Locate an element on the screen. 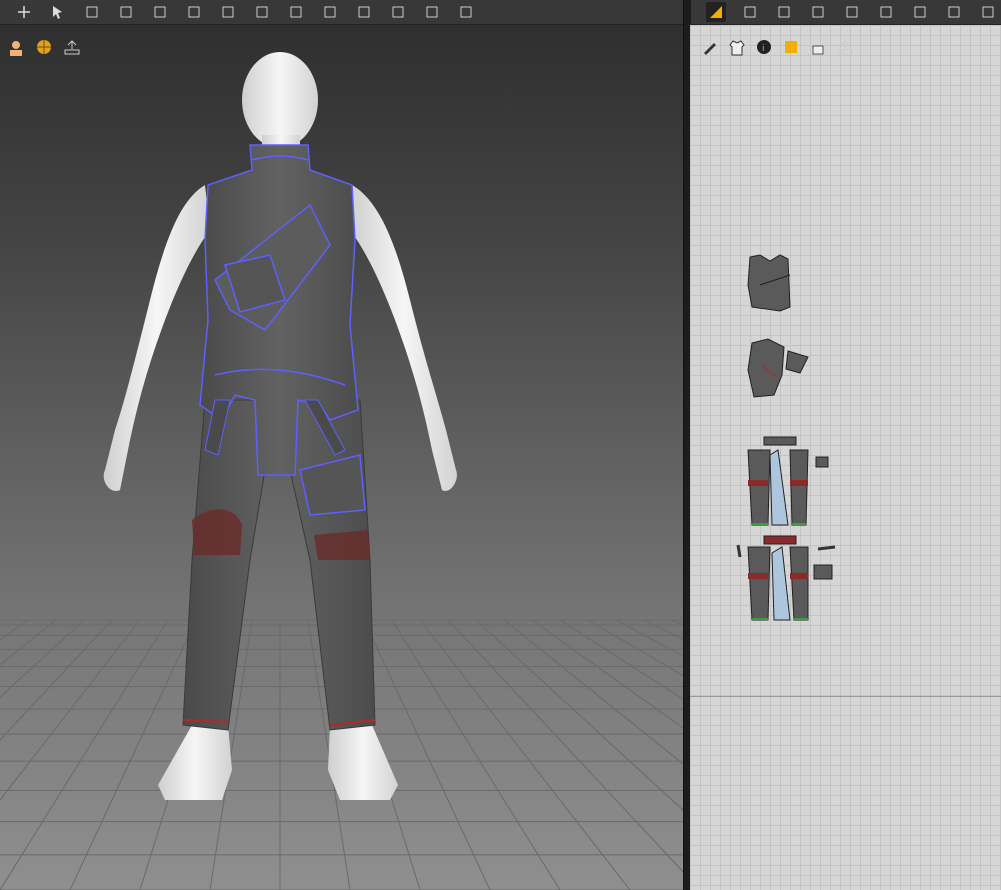 This screenshot has width=1001, height=890. puckering-icon is located at coordinates (330, 12).